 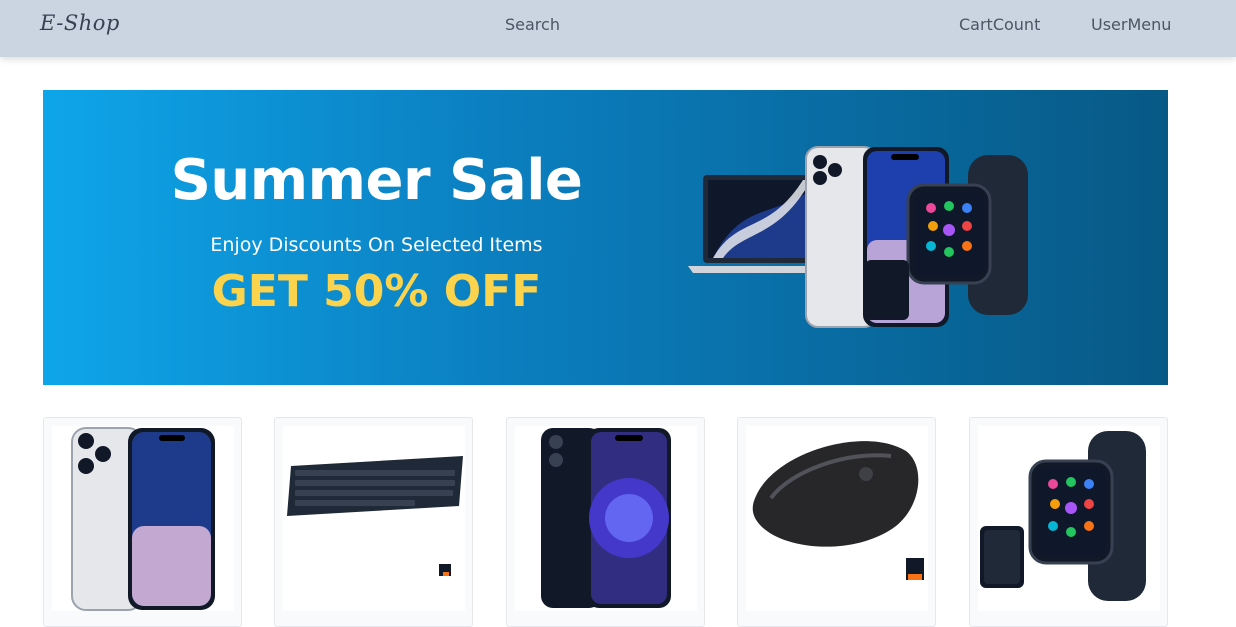 I want to click on smartphone-black-icon, so click(x=606, y=518).